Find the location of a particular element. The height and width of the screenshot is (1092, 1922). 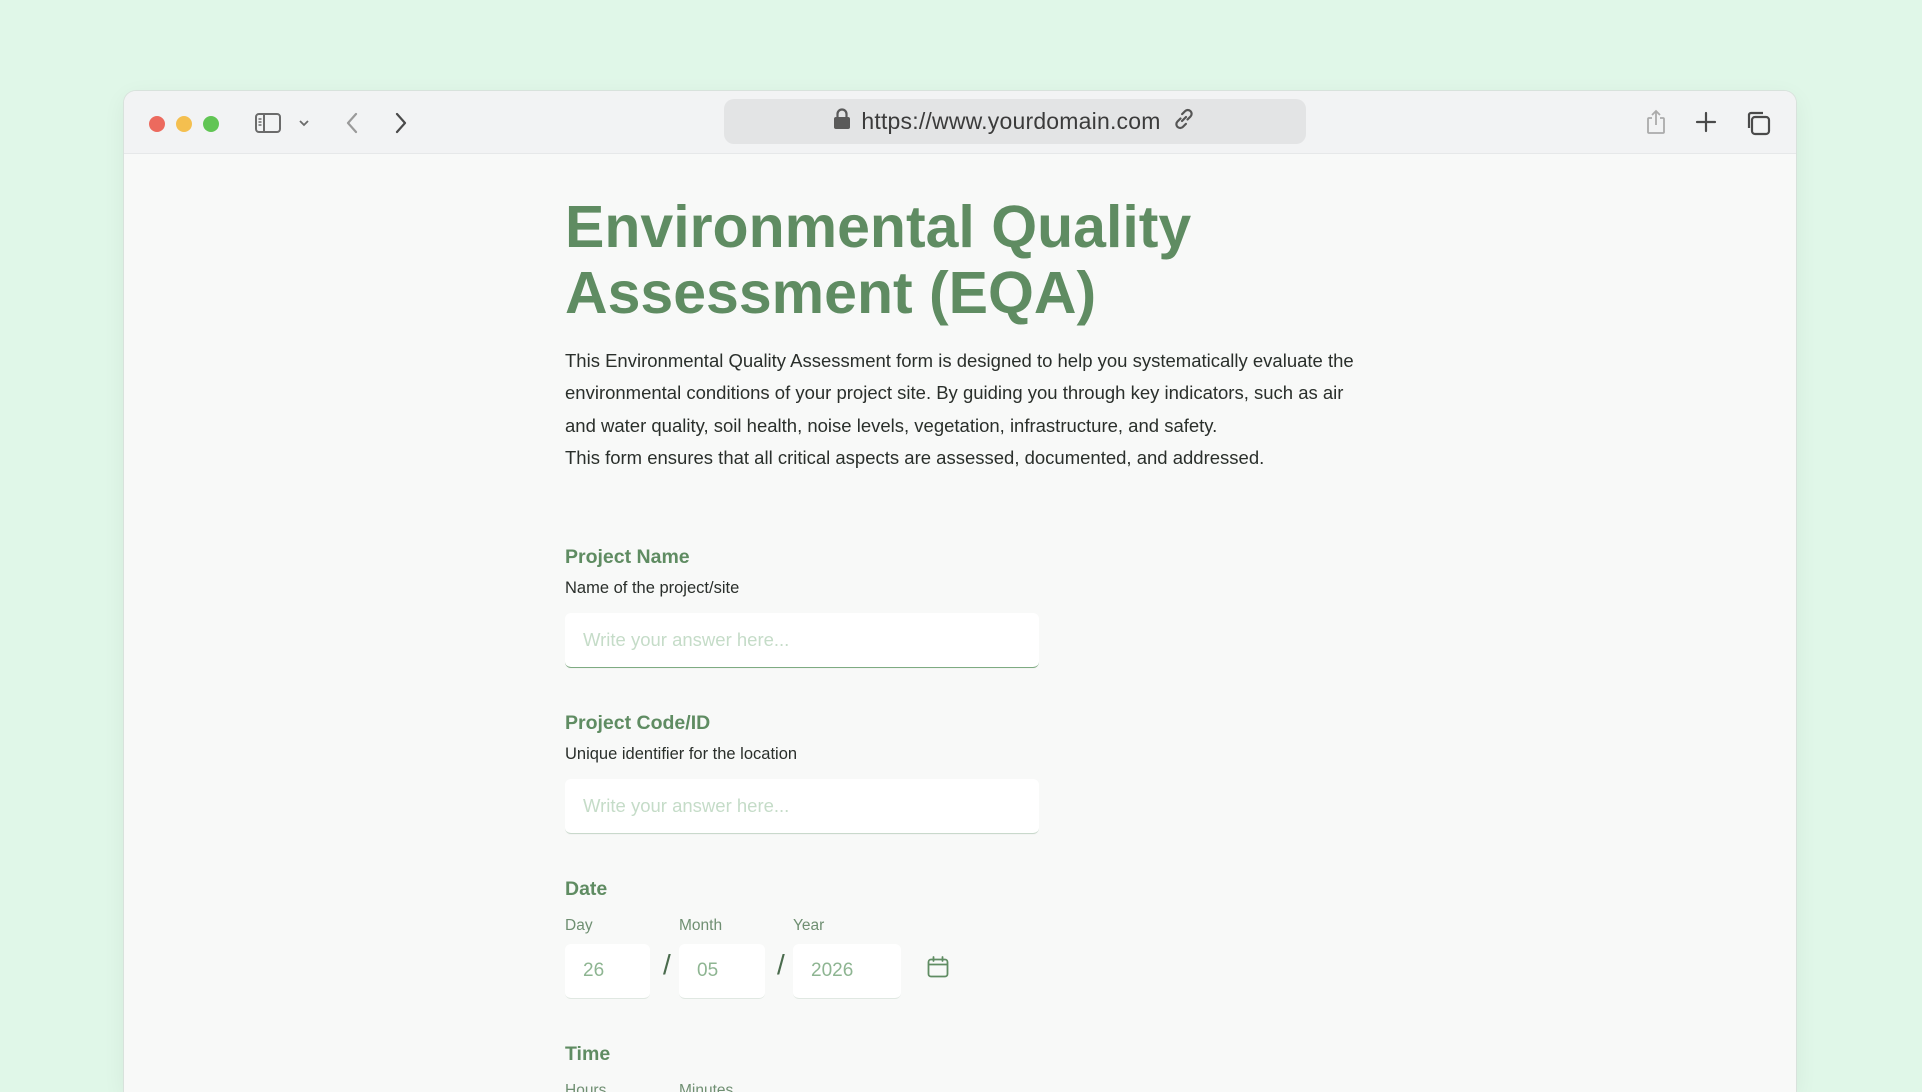

year-input: 2026 is located at coordinates (847, 971).